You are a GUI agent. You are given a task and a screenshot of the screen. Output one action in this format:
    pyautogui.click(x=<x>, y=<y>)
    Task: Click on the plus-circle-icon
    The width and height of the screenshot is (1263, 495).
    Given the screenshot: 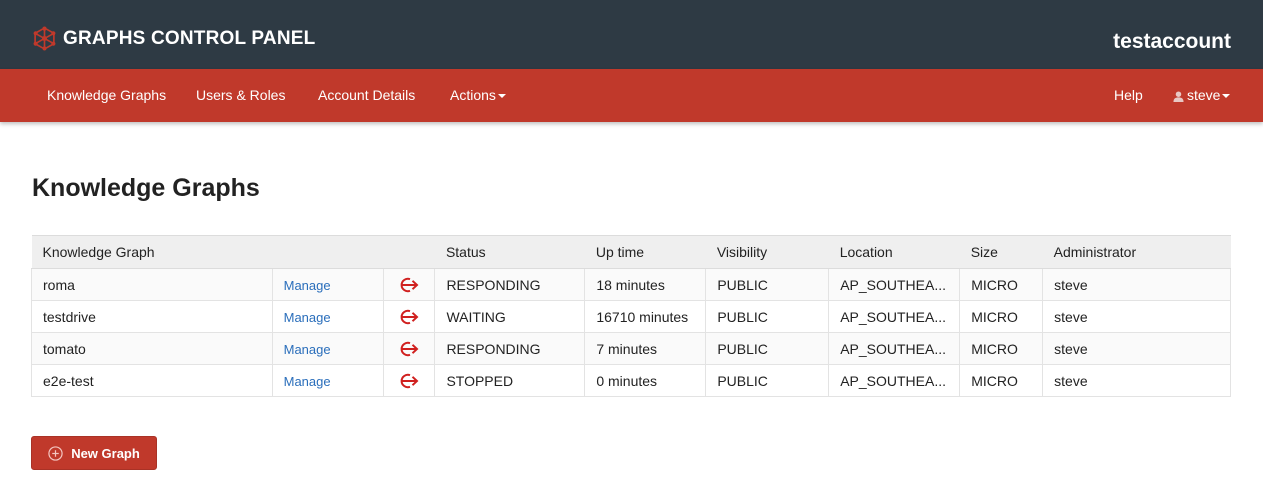 What is the action you would take?
    pyautogui.click(x=55, y=453)
    